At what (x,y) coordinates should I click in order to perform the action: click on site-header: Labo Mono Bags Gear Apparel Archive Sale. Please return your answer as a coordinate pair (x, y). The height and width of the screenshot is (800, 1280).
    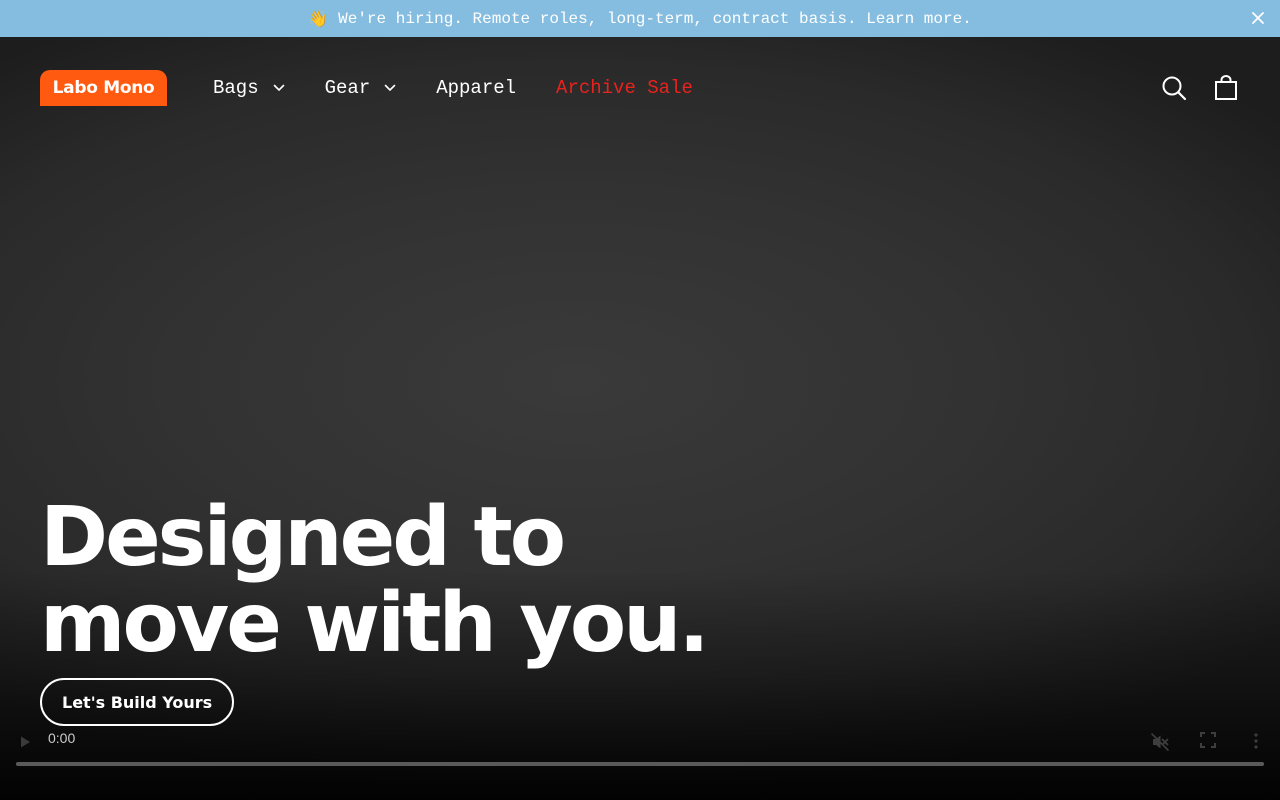
    Looking at the image, I should click on (640, 88).